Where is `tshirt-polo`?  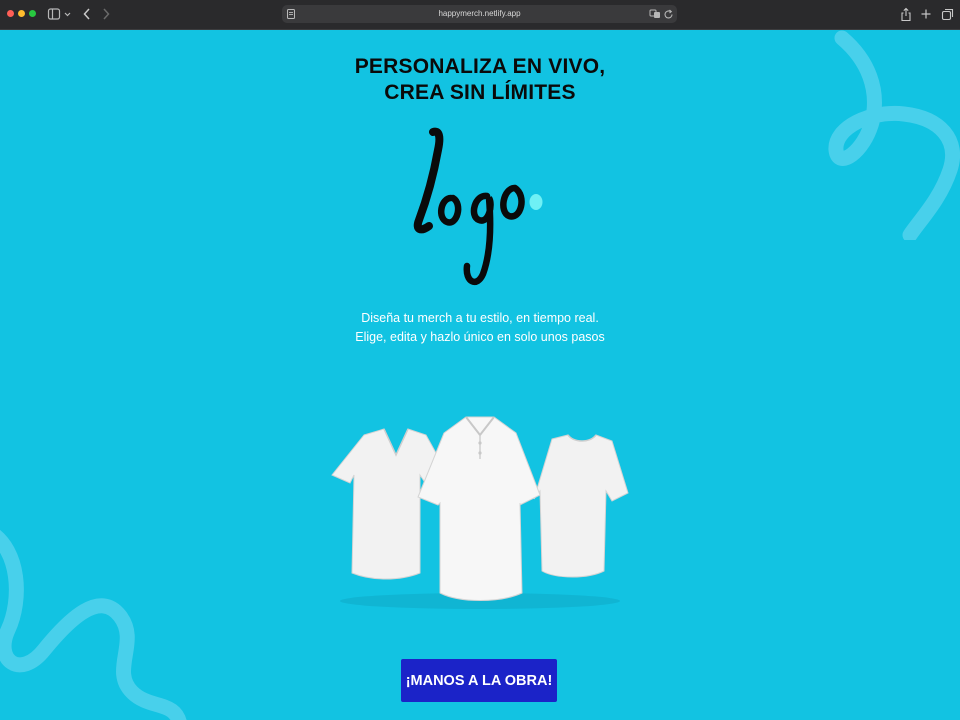
tshirt-polo is located at coordinates (479, 508).